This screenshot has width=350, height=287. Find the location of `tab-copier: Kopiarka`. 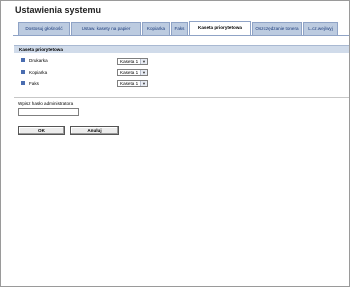

tab-copier: Kopiarka is located at coordinates (156, 28).